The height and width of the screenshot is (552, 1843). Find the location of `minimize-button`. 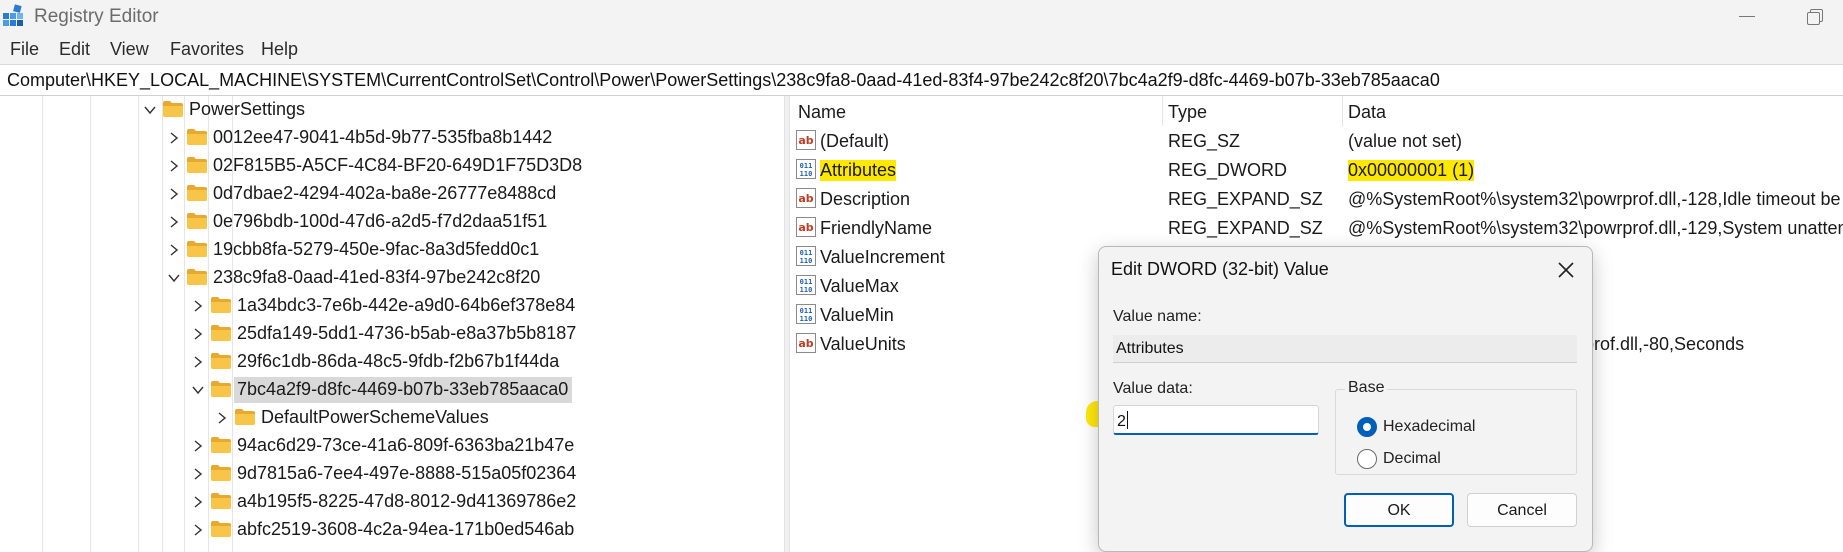

minimize-button is located at coordinates (1748, 16).